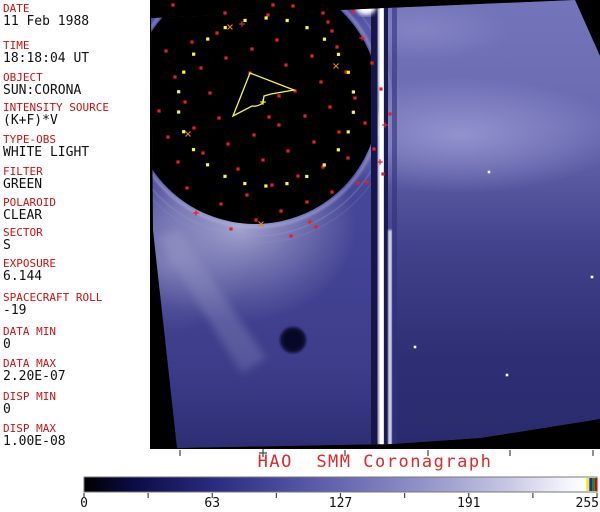 Image resolution: width=600 pixels, height=512 pixels. What do you see at coordinates (34, 376) in the screenshot?
I see `field-value: 2.20E-07` at bounding box center [34, 376].